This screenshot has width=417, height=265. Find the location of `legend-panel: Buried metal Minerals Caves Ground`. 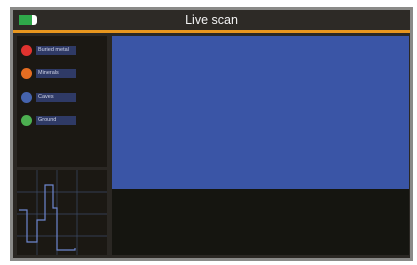

legend-panel: Buried metal Minerals Caves Ground is located at coordinates (62, 101).